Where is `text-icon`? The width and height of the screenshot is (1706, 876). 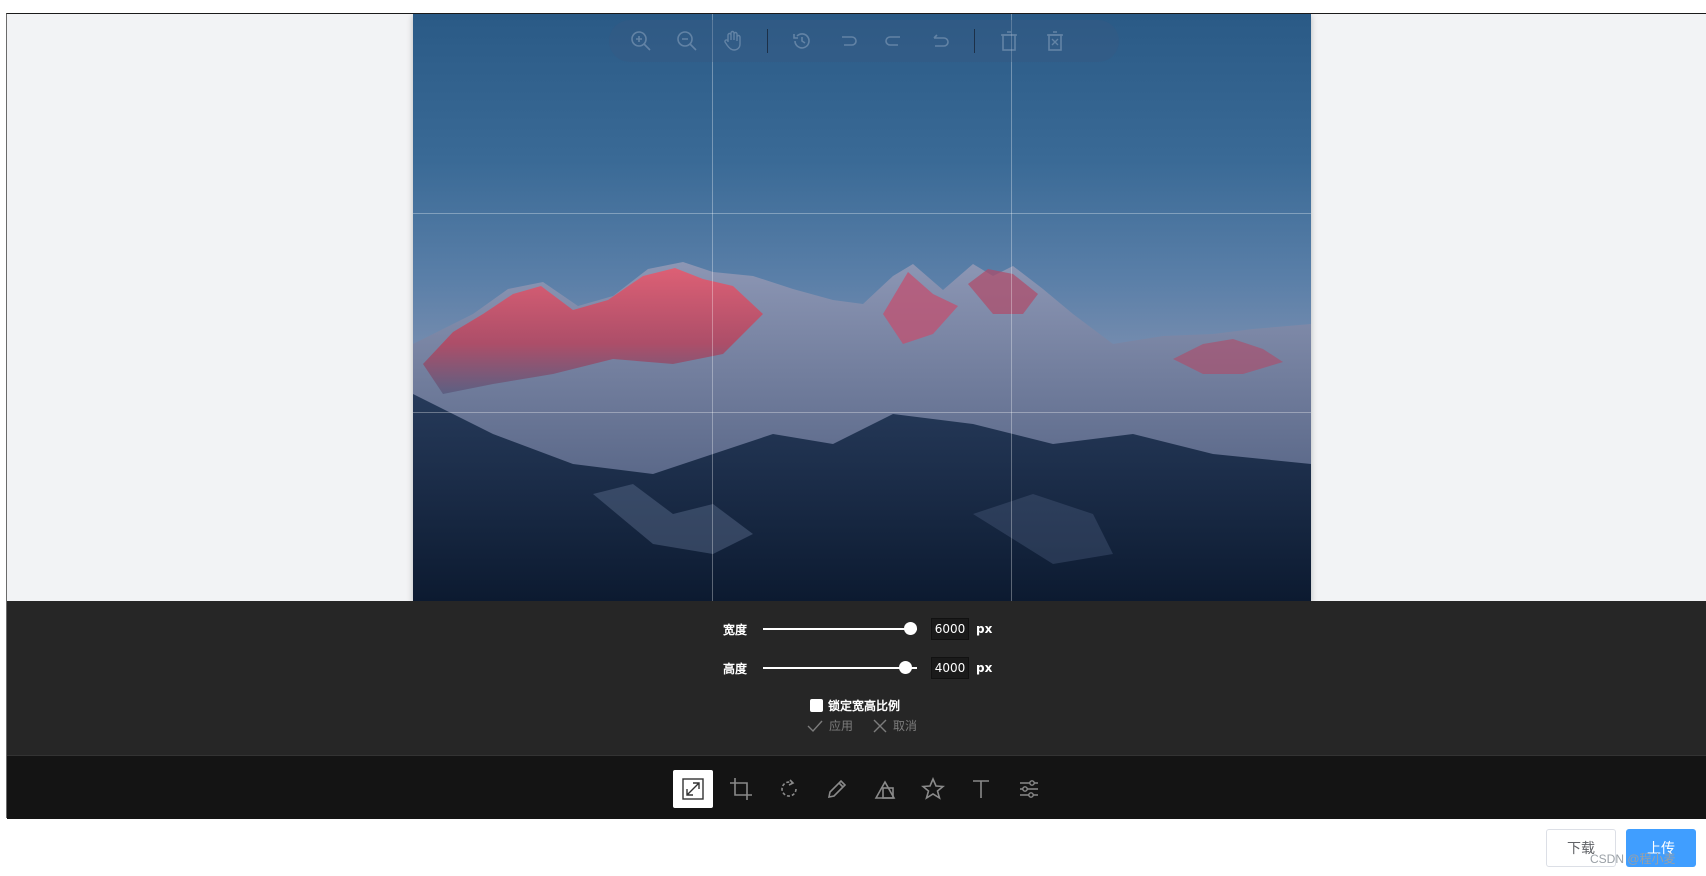 text-icon is located at coordinates (981, 789).